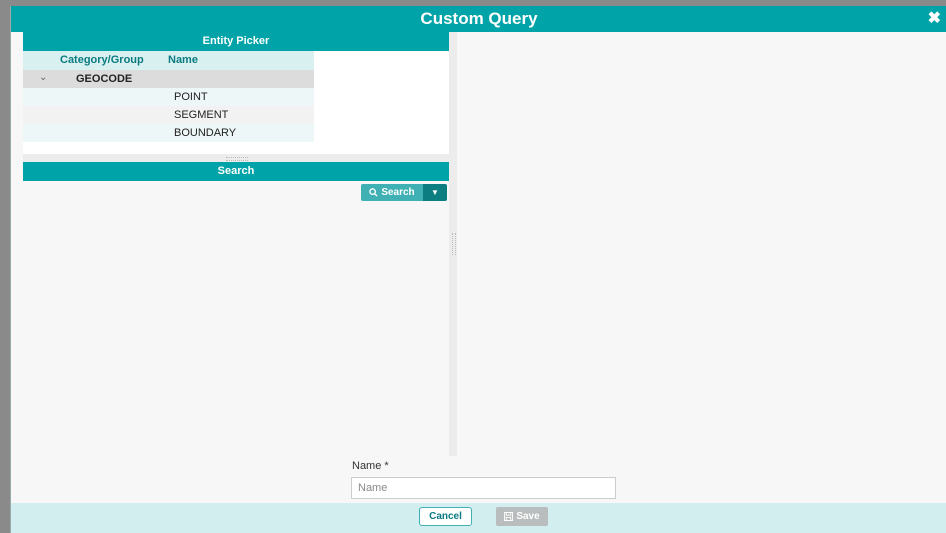 This screenshot has width=946, height=533. What do you see at coordinates (435, 192) in the screenshot?
I see `caret-down-icon: ▼` at bounding box center [435, 192].